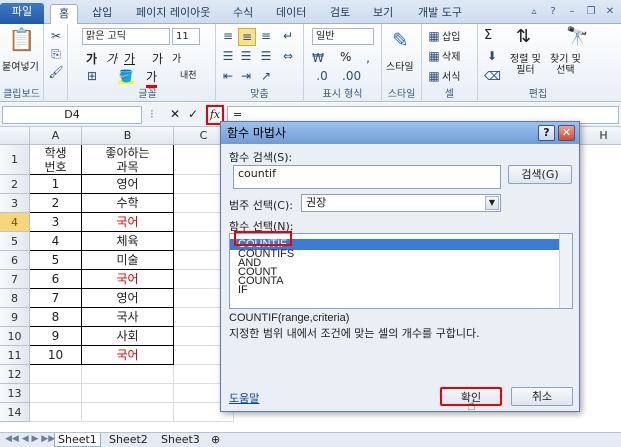  What do you see at coordinates (591, 12) in the screenshot?
I see `window-restore-icon: ❐` at bounding box center [591, 12].